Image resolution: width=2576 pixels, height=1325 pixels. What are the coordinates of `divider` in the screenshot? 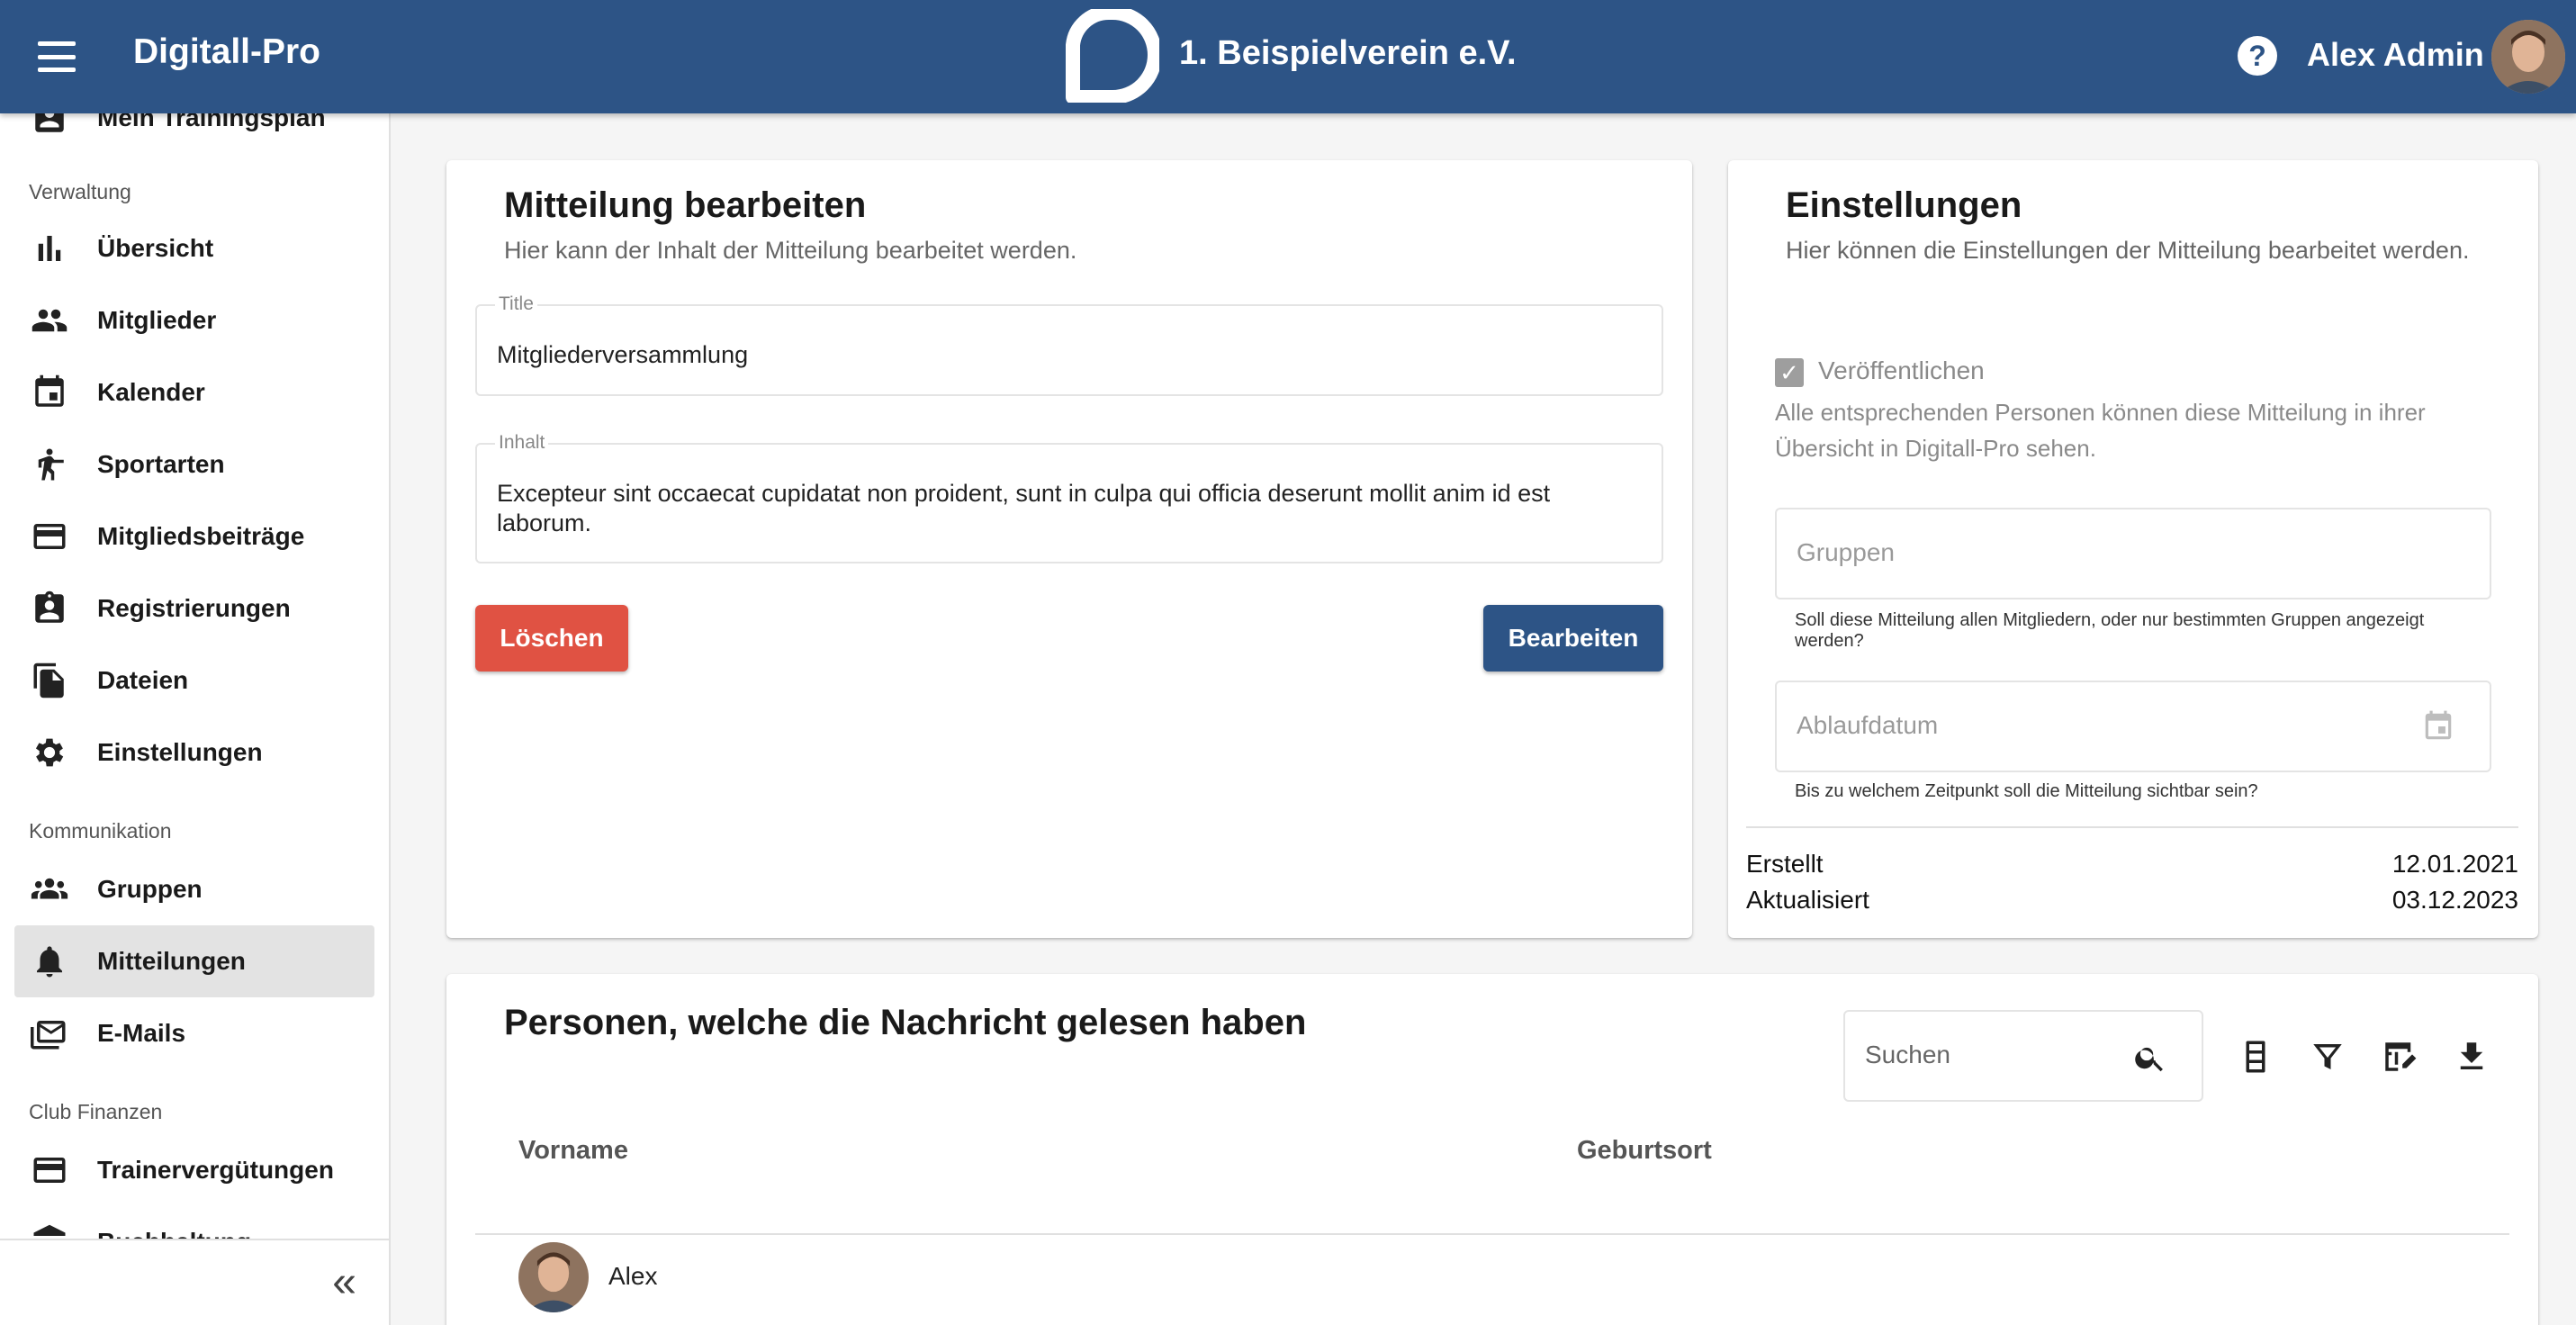 It's located at (2132, 827).